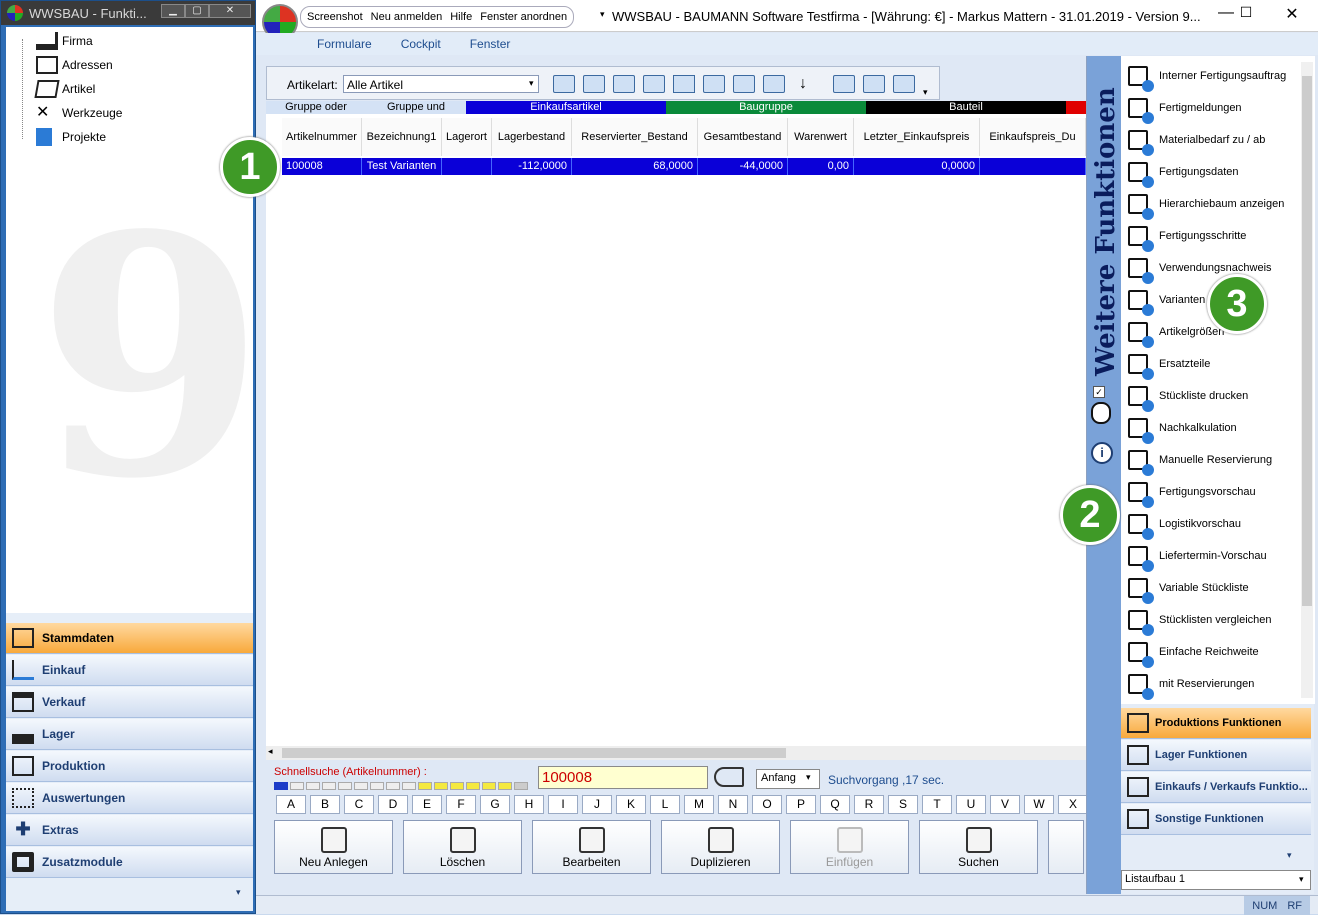 This screenshot has width=1318, height=915. I want to click on alphabet-button-g: G, so click(495, 804).